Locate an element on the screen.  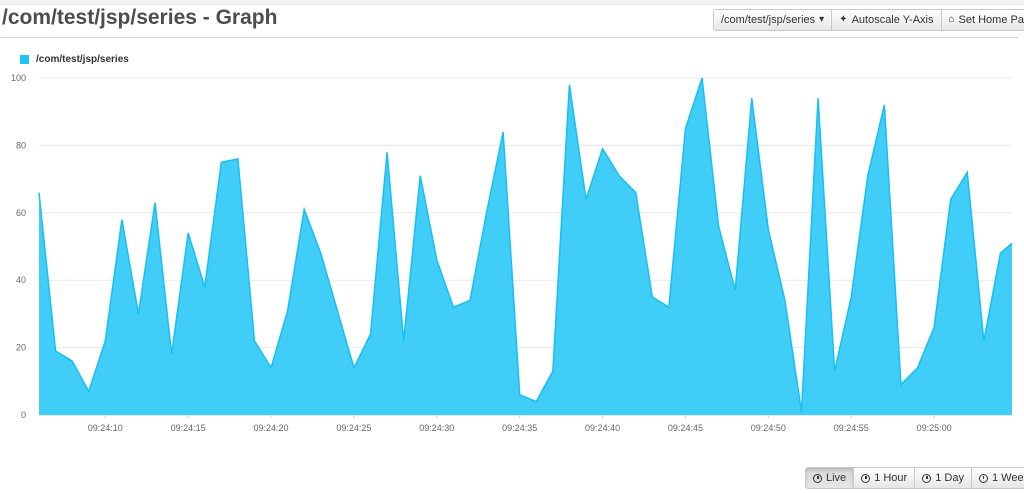
x-tick-label: 09:25:00 is located at coordinates (934, 428).